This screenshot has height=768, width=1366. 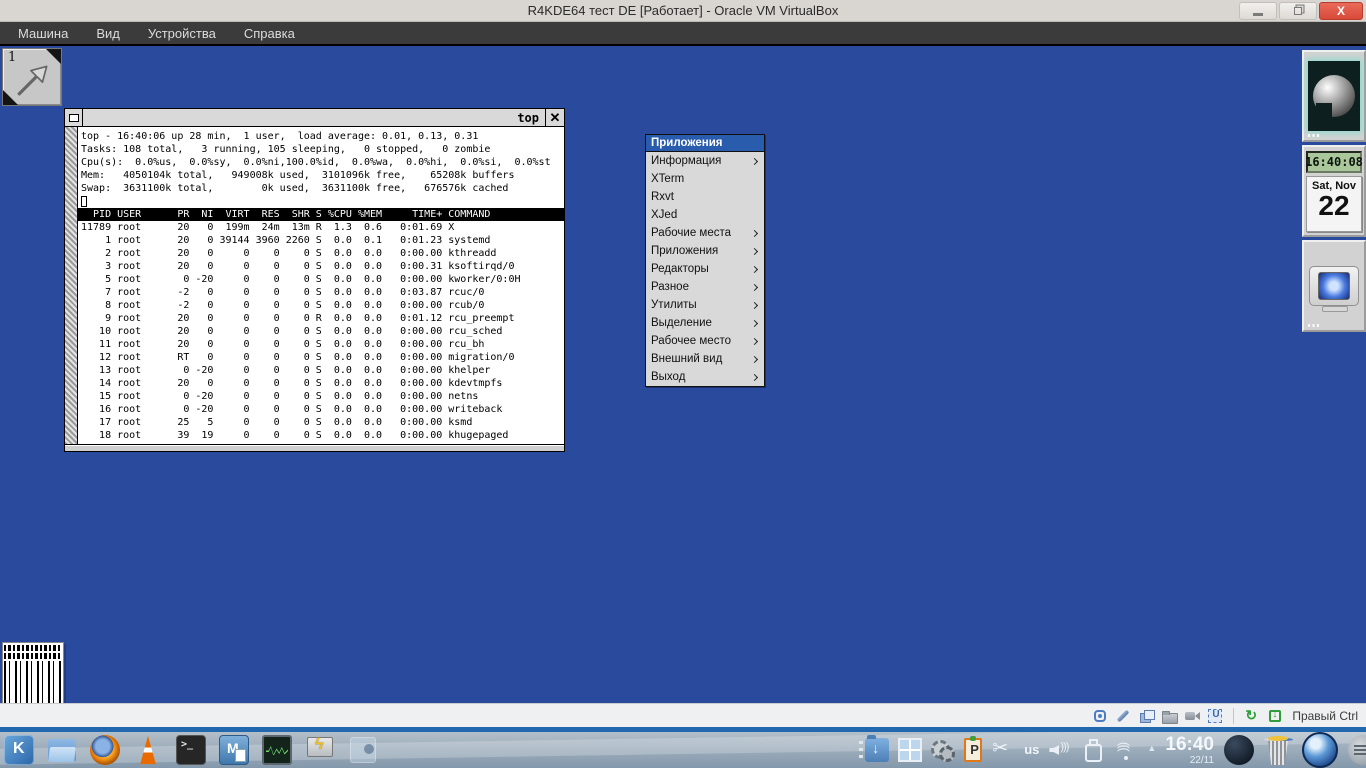 I want to click on dock-clock-app-button, so click(x=1334, y=96).